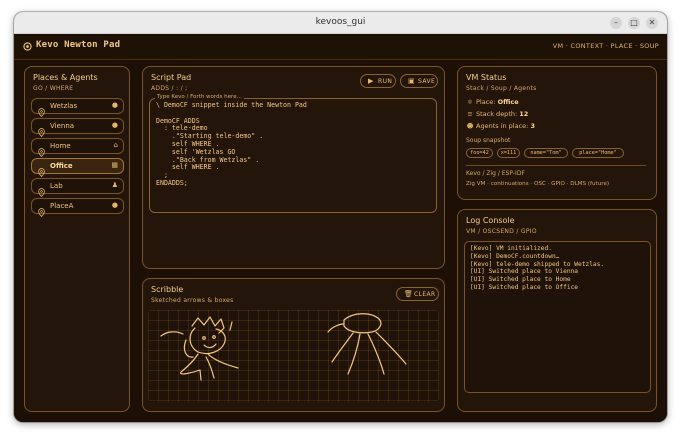 The height and width of the screenshot is (436, 680). I want to click on clear-button: 🗑 CLEAR, so click(417, 294).